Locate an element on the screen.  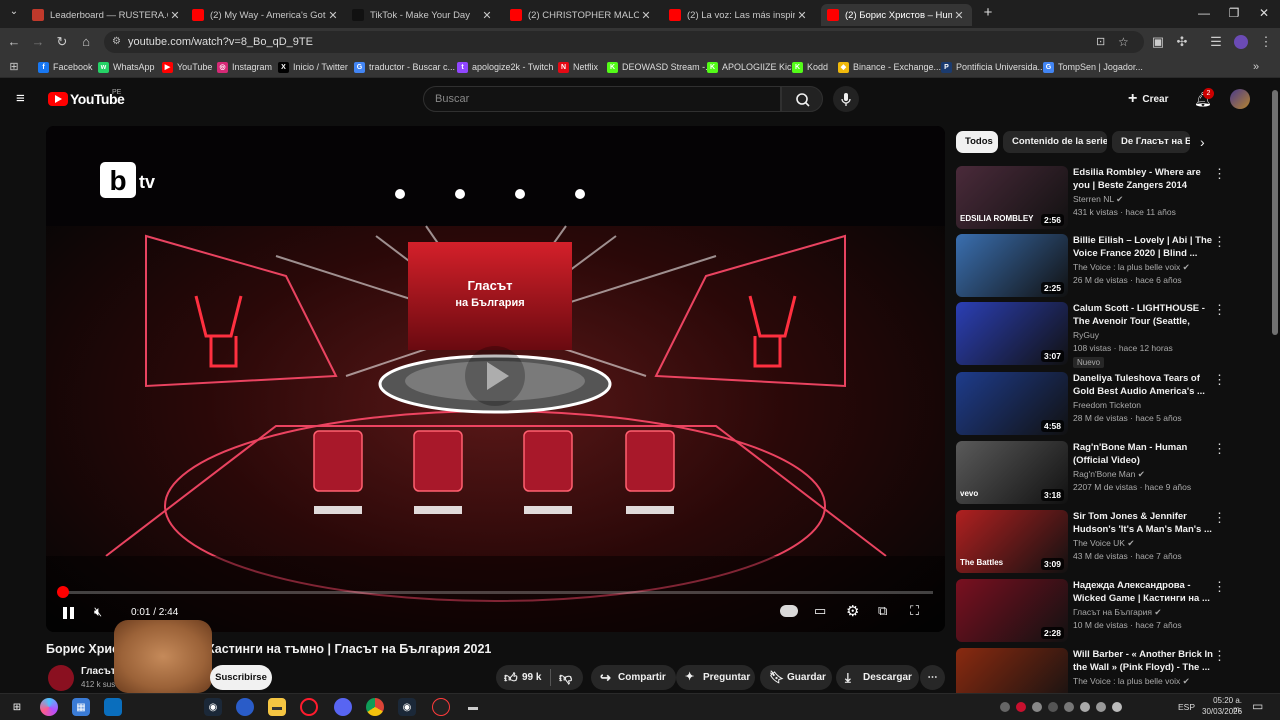
search-button is located at coordinates (802, 99).